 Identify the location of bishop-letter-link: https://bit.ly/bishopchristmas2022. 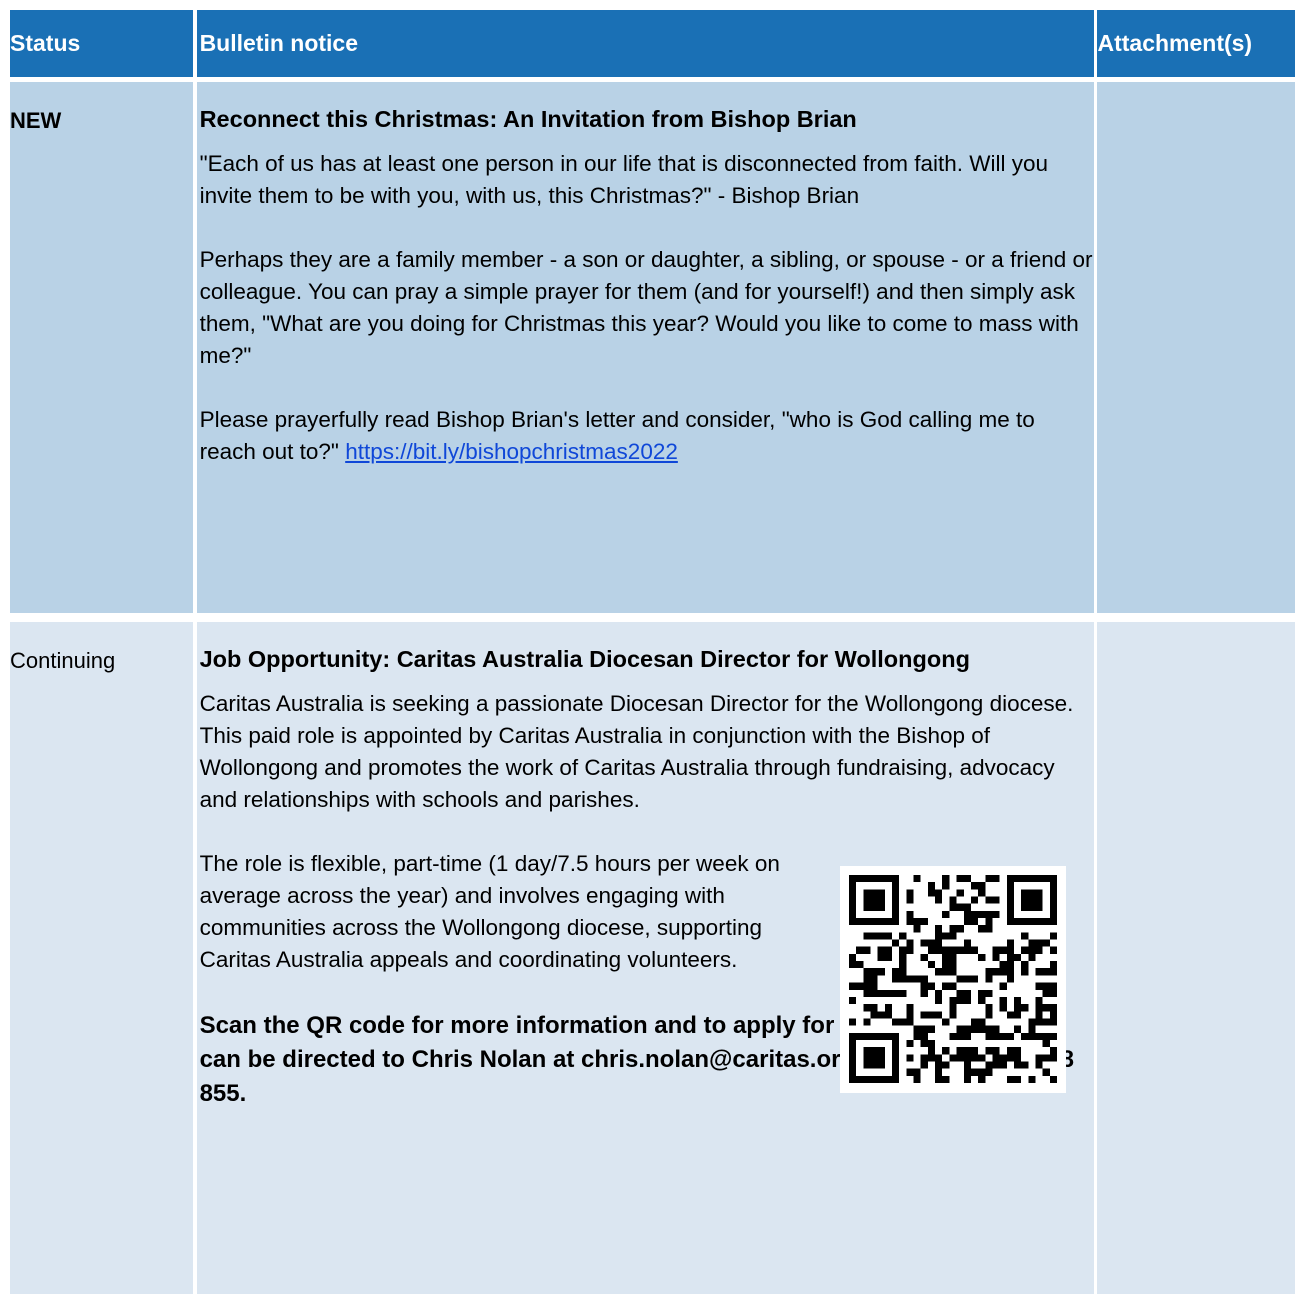
(511, 451).